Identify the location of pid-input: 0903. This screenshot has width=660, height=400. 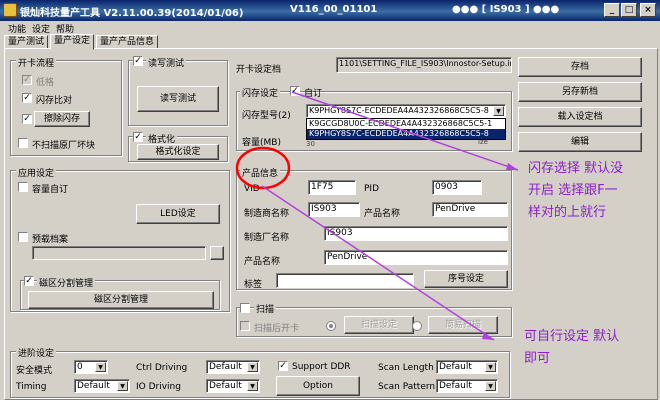
(457, 187).